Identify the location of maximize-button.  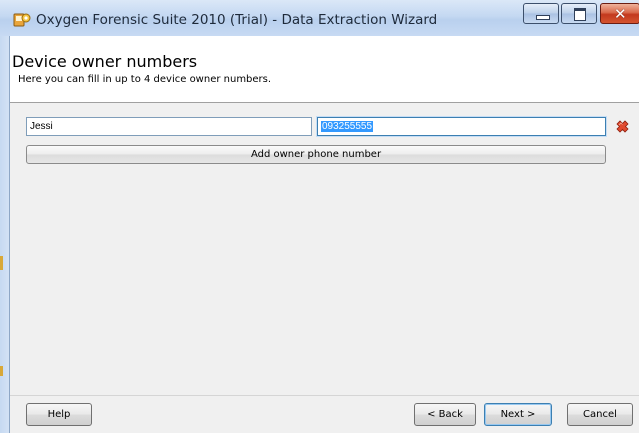
(579, 13).